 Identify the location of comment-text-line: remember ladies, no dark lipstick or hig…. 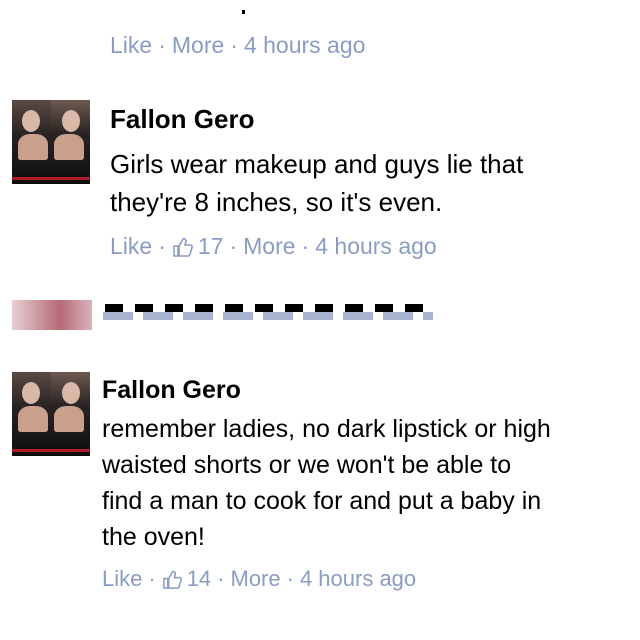
(326, 429).